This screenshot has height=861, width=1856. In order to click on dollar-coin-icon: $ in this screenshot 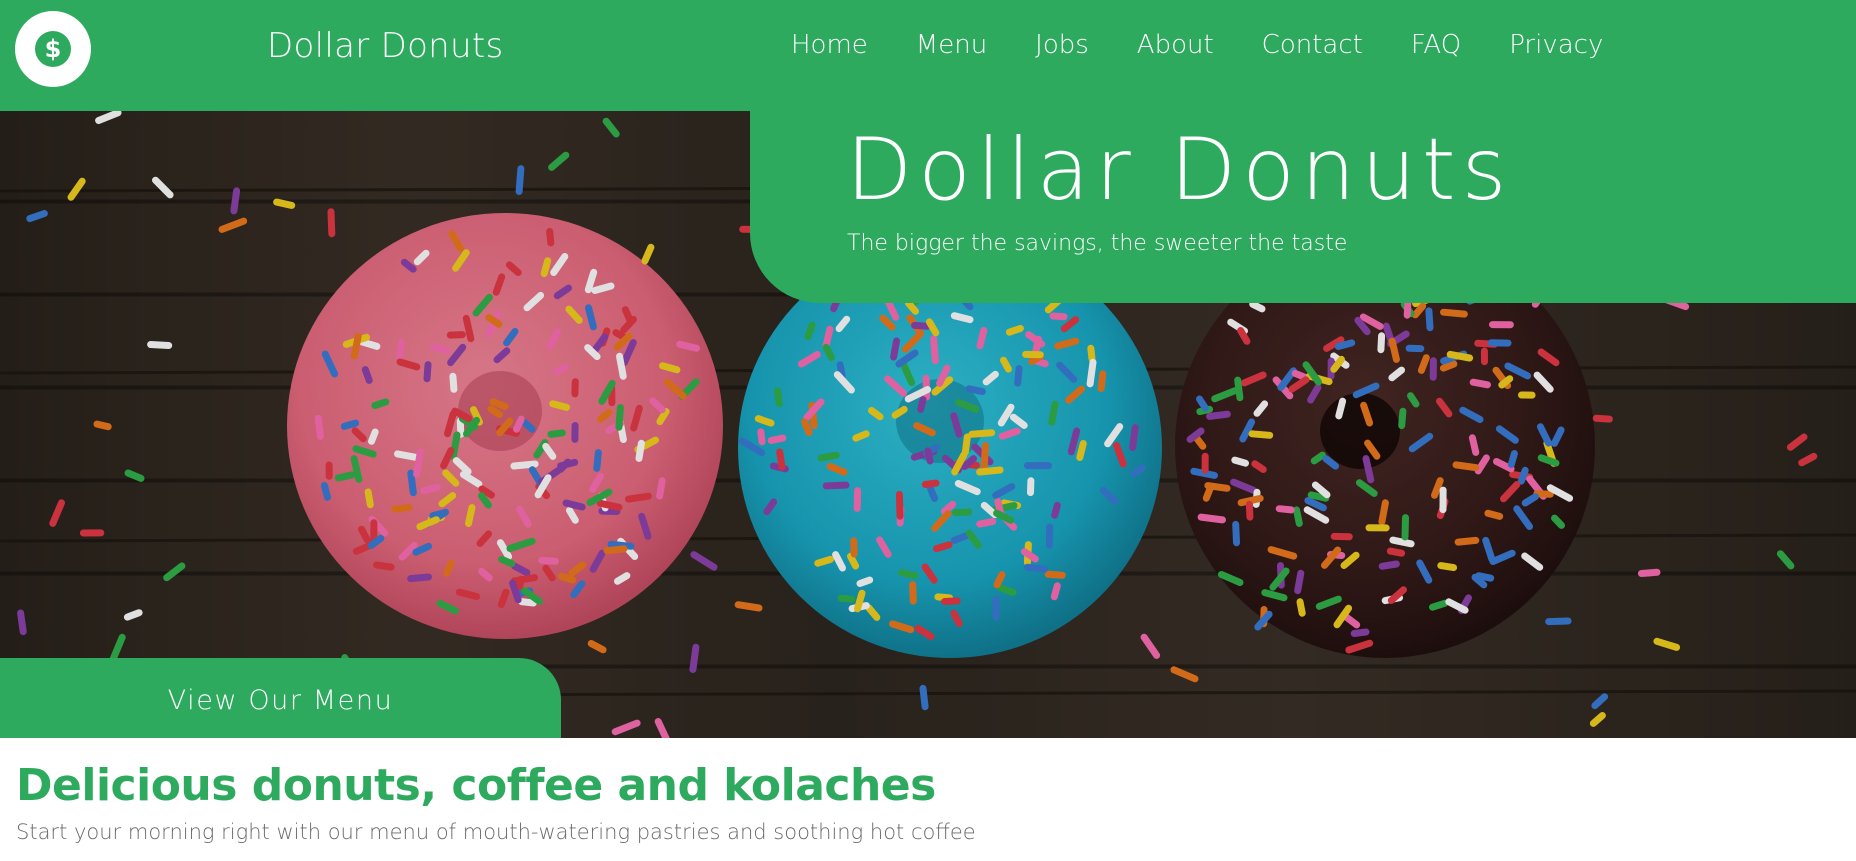, I will do `click(53, 49)`.